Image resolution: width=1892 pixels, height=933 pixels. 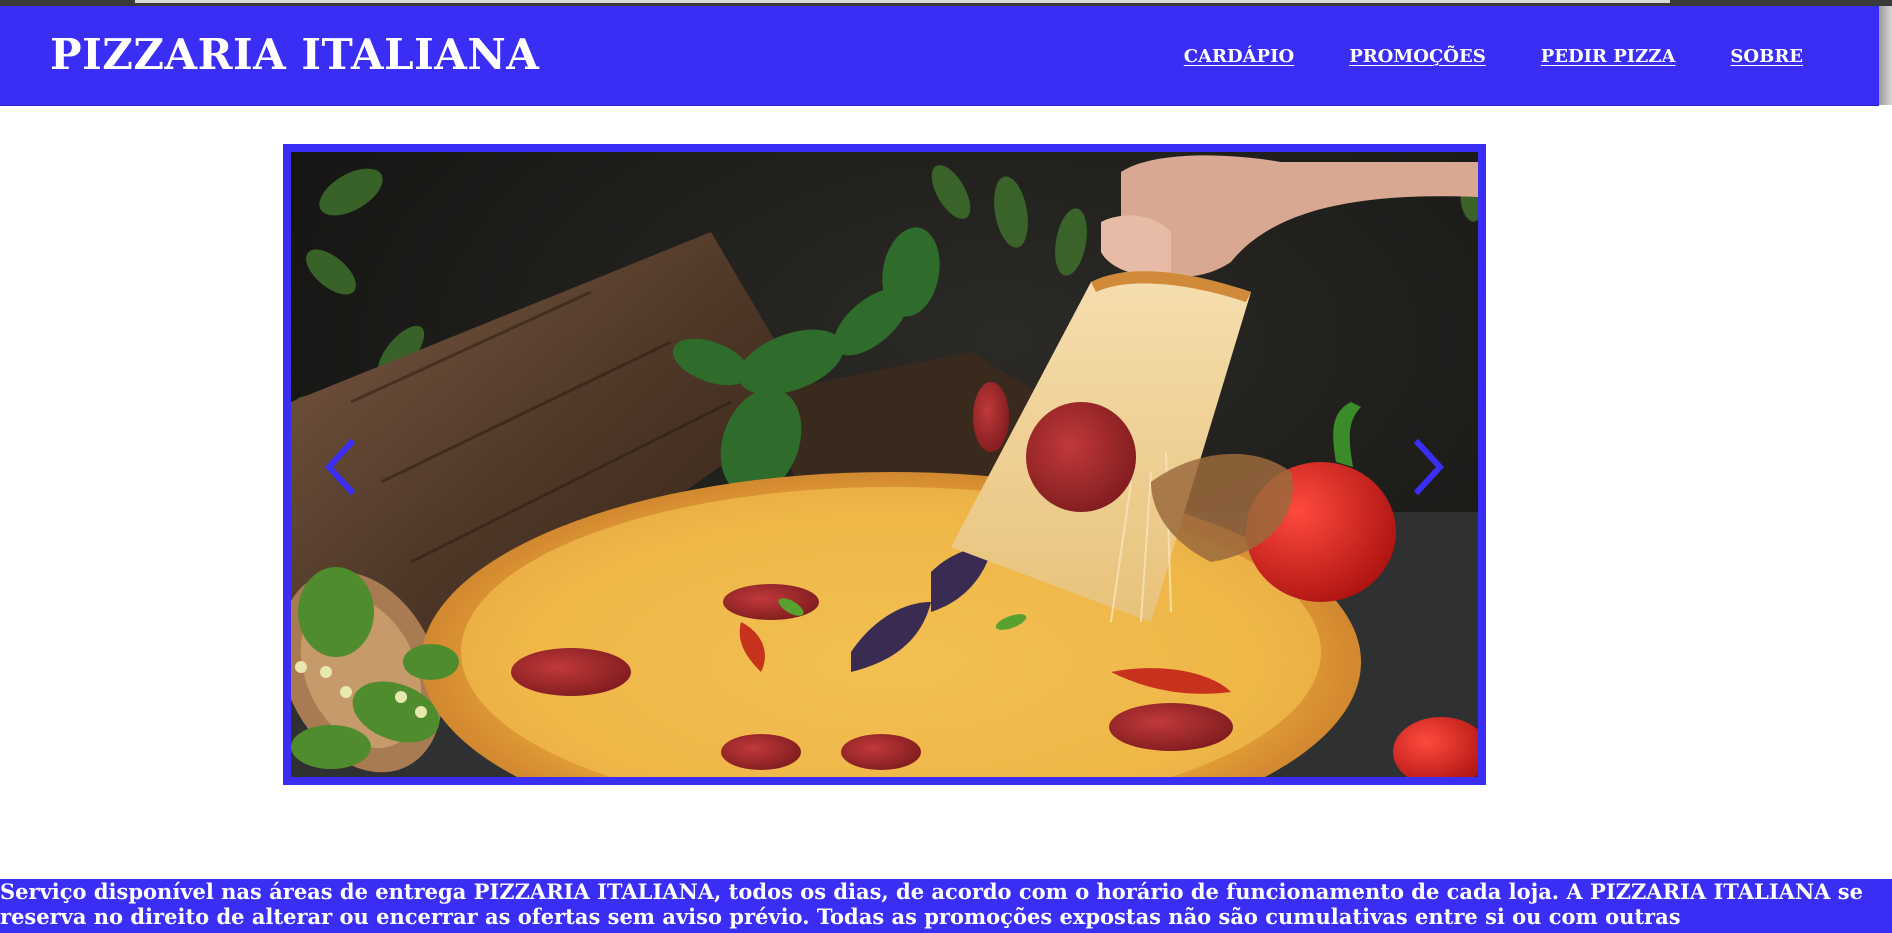 I want to click on chevron-right-icon, so click(x=1429, y=467).